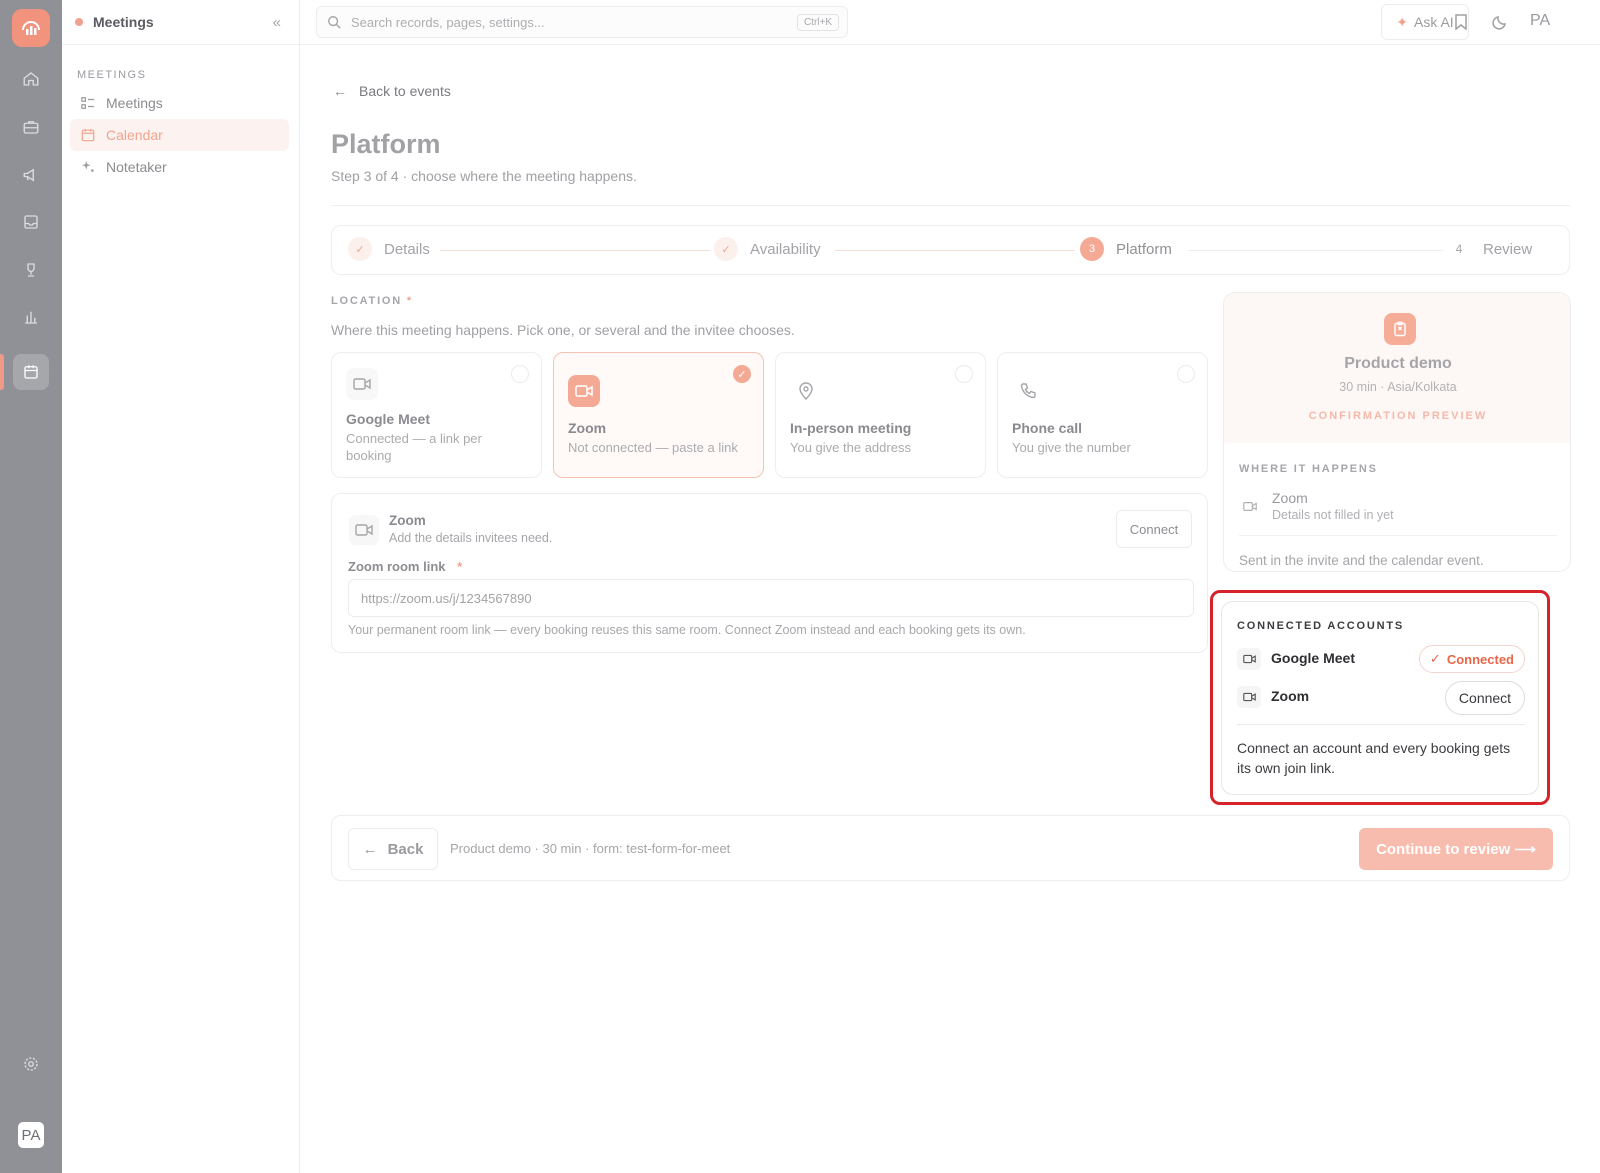  I want to click on option-title: Google Meet, so click(388, 419).